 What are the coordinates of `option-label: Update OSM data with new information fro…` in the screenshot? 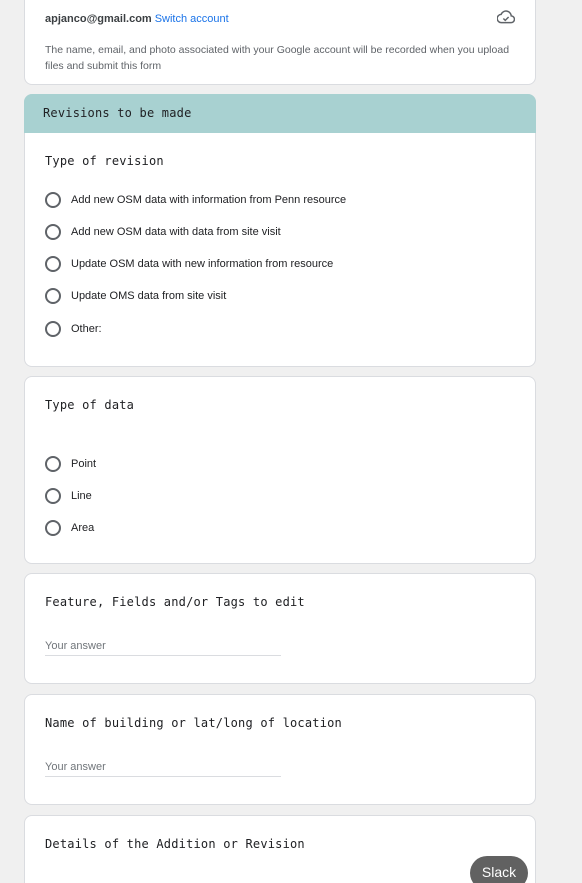 It's located at (202, 264).